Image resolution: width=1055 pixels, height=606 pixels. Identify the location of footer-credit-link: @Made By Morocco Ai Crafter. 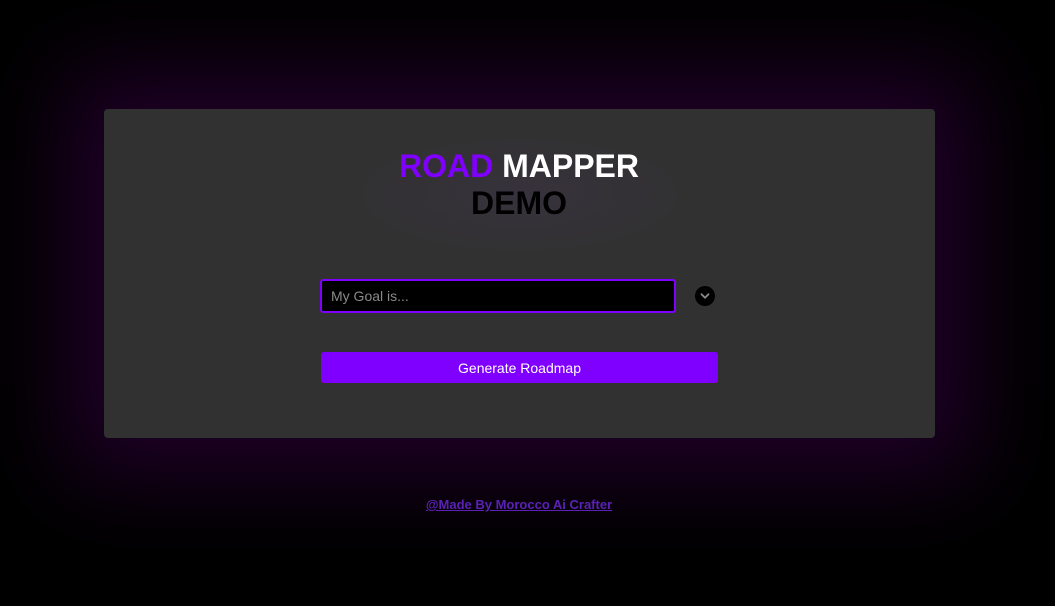
(519, 504).